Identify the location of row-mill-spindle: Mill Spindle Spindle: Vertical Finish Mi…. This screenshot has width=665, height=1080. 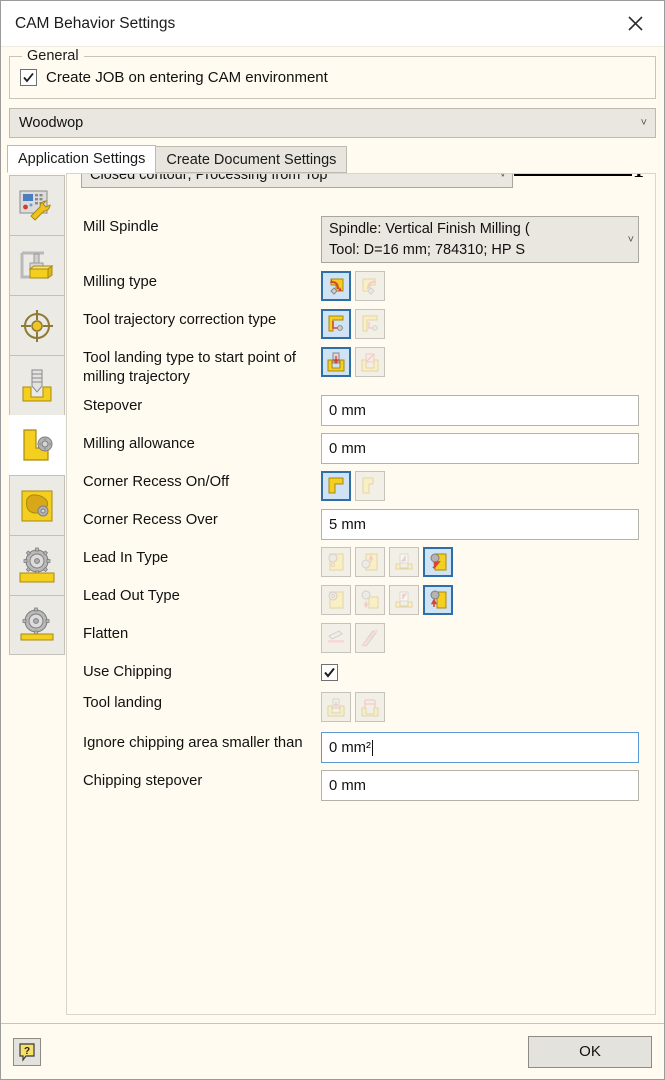
(361, 239).